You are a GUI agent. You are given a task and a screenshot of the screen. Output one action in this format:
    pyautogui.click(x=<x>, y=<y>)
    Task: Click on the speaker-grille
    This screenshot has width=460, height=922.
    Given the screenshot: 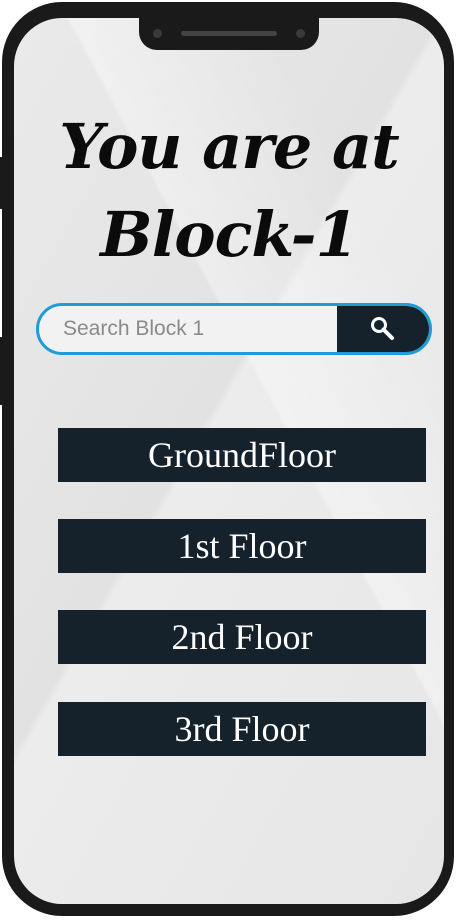 What is the action you would take?
    pyautogui.click(x=229, y=33)
    